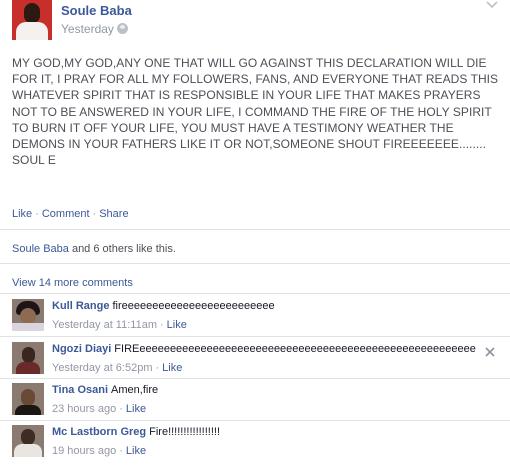  What do you see at coordinates (72, 283) in the screenshot?
I see `view-more-comments-link: View 14 more comments` at bounding box center [72, 283].